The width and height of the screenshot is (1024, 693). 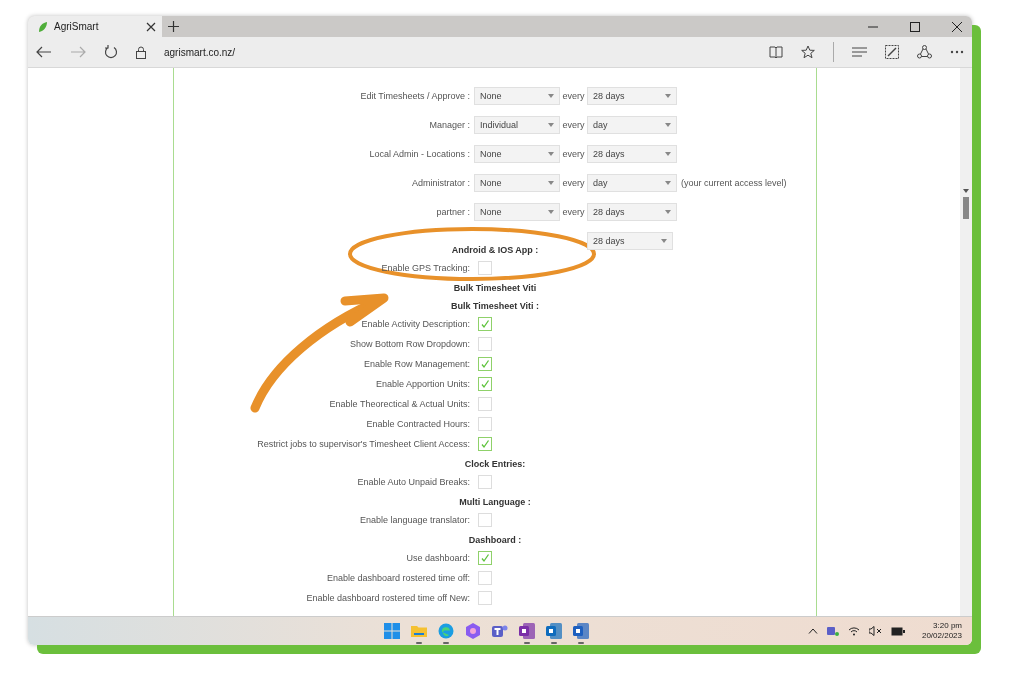 I want to click on leaf-icon, so click(x=43, y=26).